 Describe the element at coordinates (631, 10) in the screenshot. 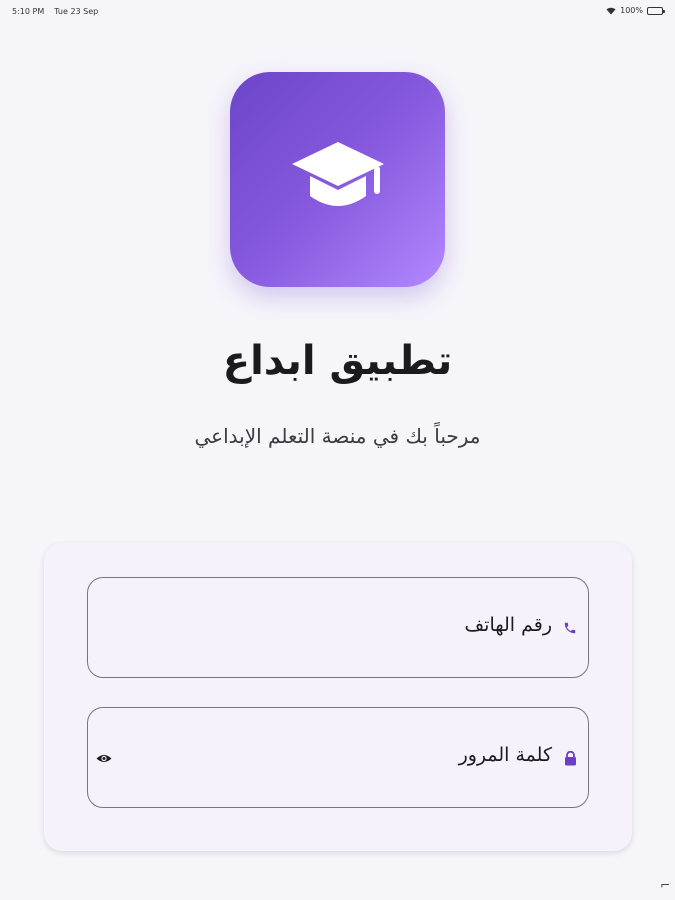

I see `battery-percent: 100%` at that location.